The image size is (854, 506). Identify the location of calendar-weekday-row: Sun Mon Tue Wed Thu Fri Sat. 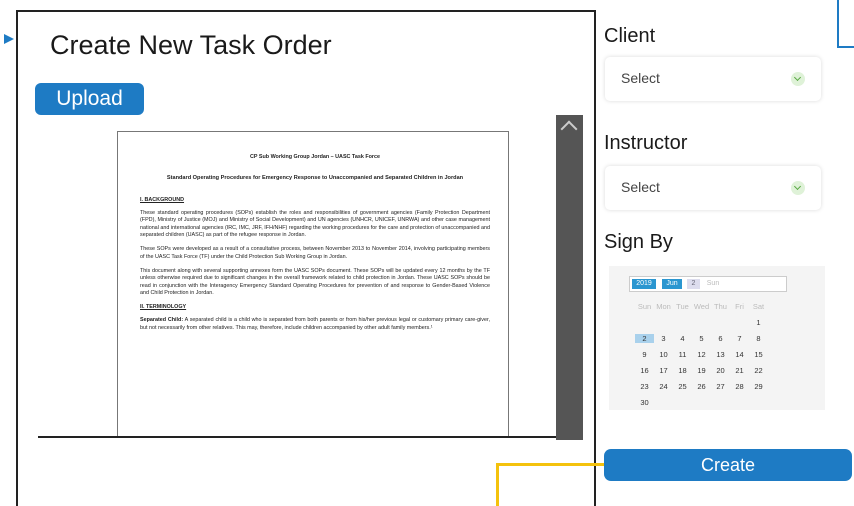
(710, 306).